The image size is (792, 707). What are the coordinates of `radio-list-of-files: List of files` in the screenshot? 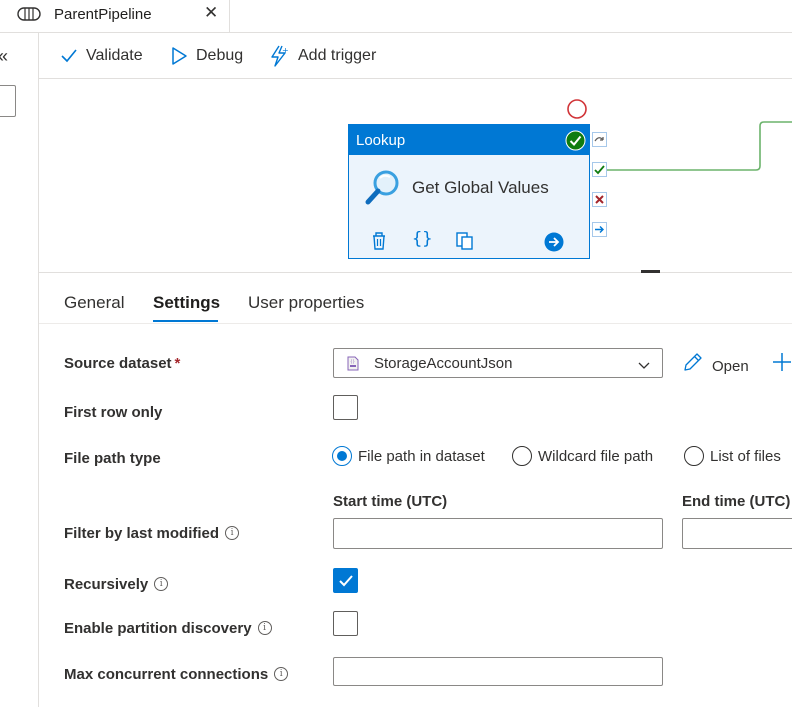 It's located at (732, 456).